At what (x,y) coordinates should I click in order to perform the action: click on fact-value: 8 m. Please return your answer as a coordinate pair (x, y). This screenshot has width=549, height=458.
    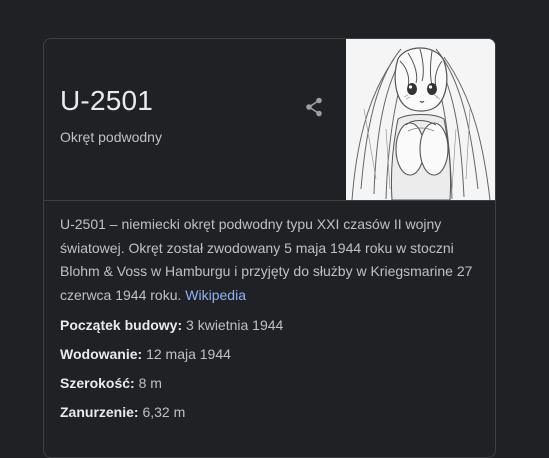
    Looking at the image, I should click on (150, 383).